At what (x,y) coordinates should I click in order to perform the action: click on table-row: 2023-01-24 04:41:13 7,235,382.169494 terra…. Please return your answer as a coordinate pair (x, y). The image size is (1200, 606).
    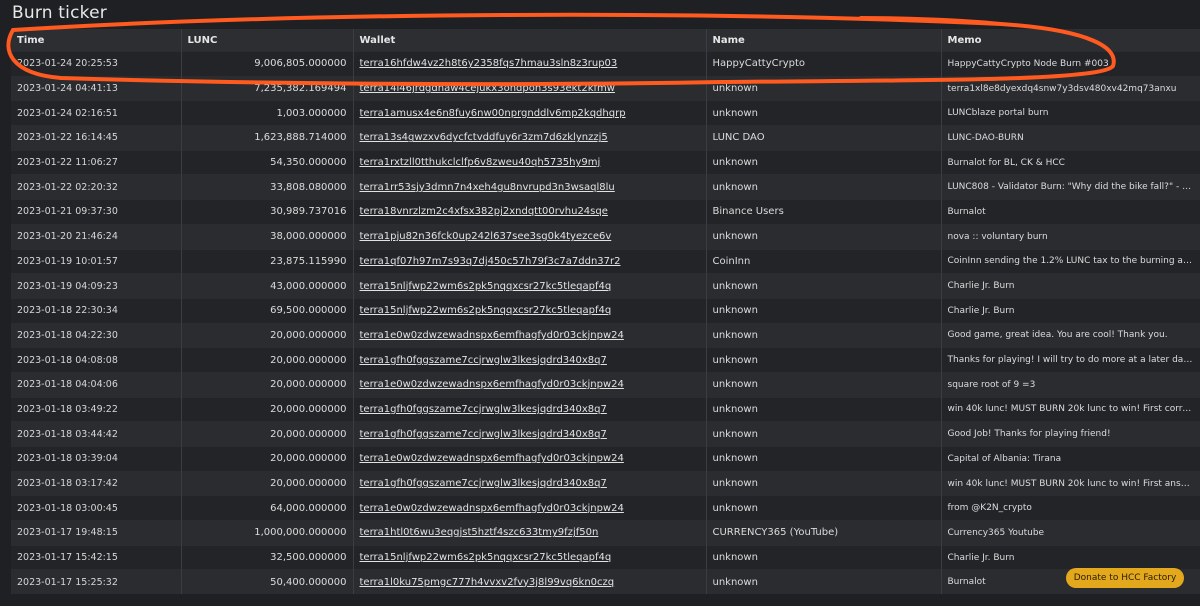
    Looking at the image, I should click on (605, 88).